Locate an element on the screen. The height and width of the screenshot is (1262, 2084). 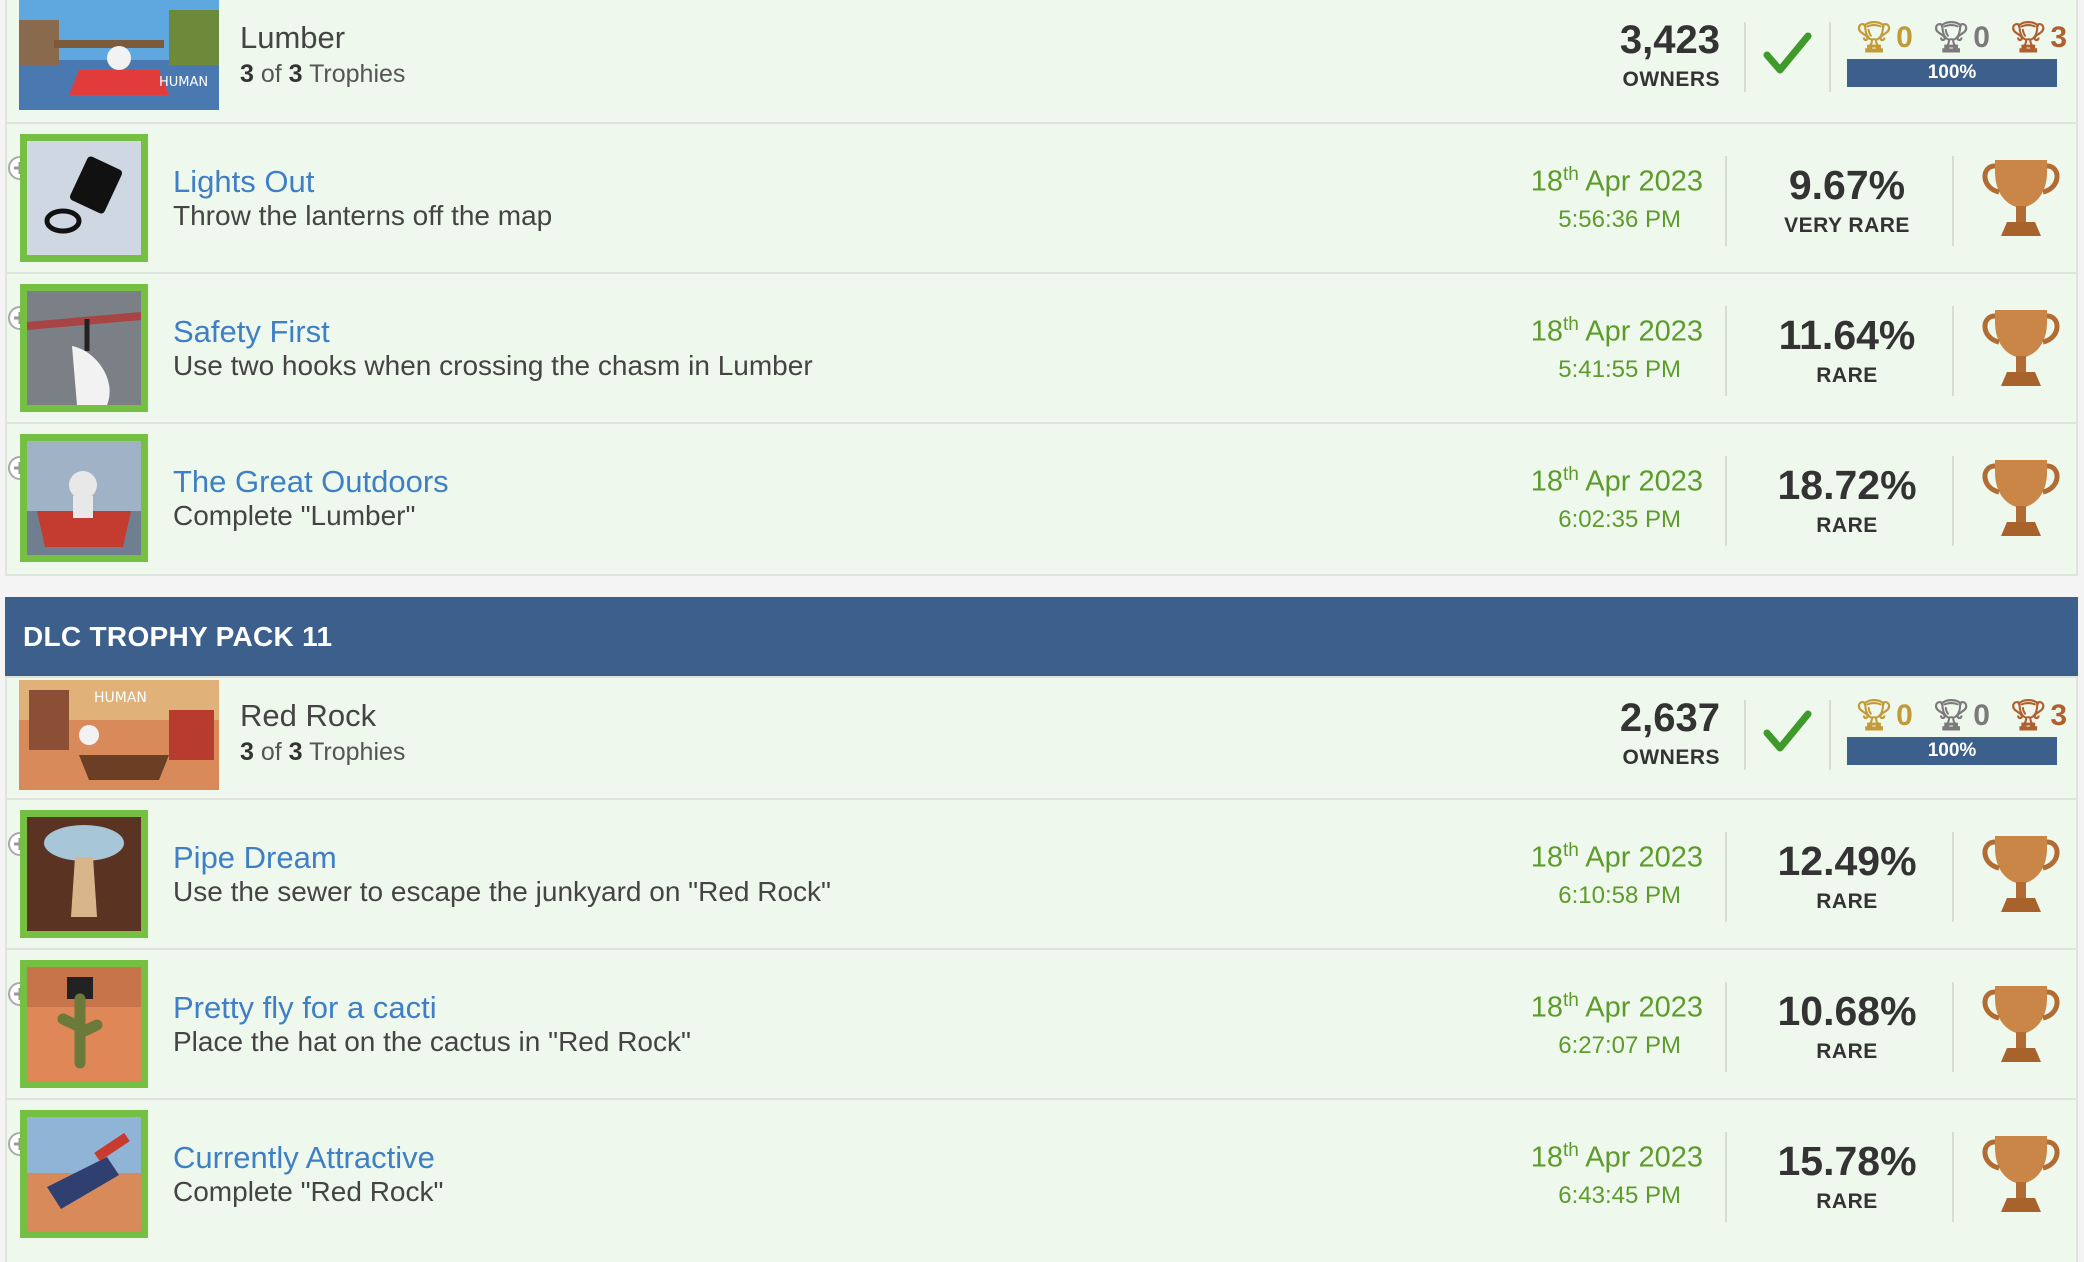
trophy-name: Pretty fly for a cacti is located at coordinates (305, 1008).